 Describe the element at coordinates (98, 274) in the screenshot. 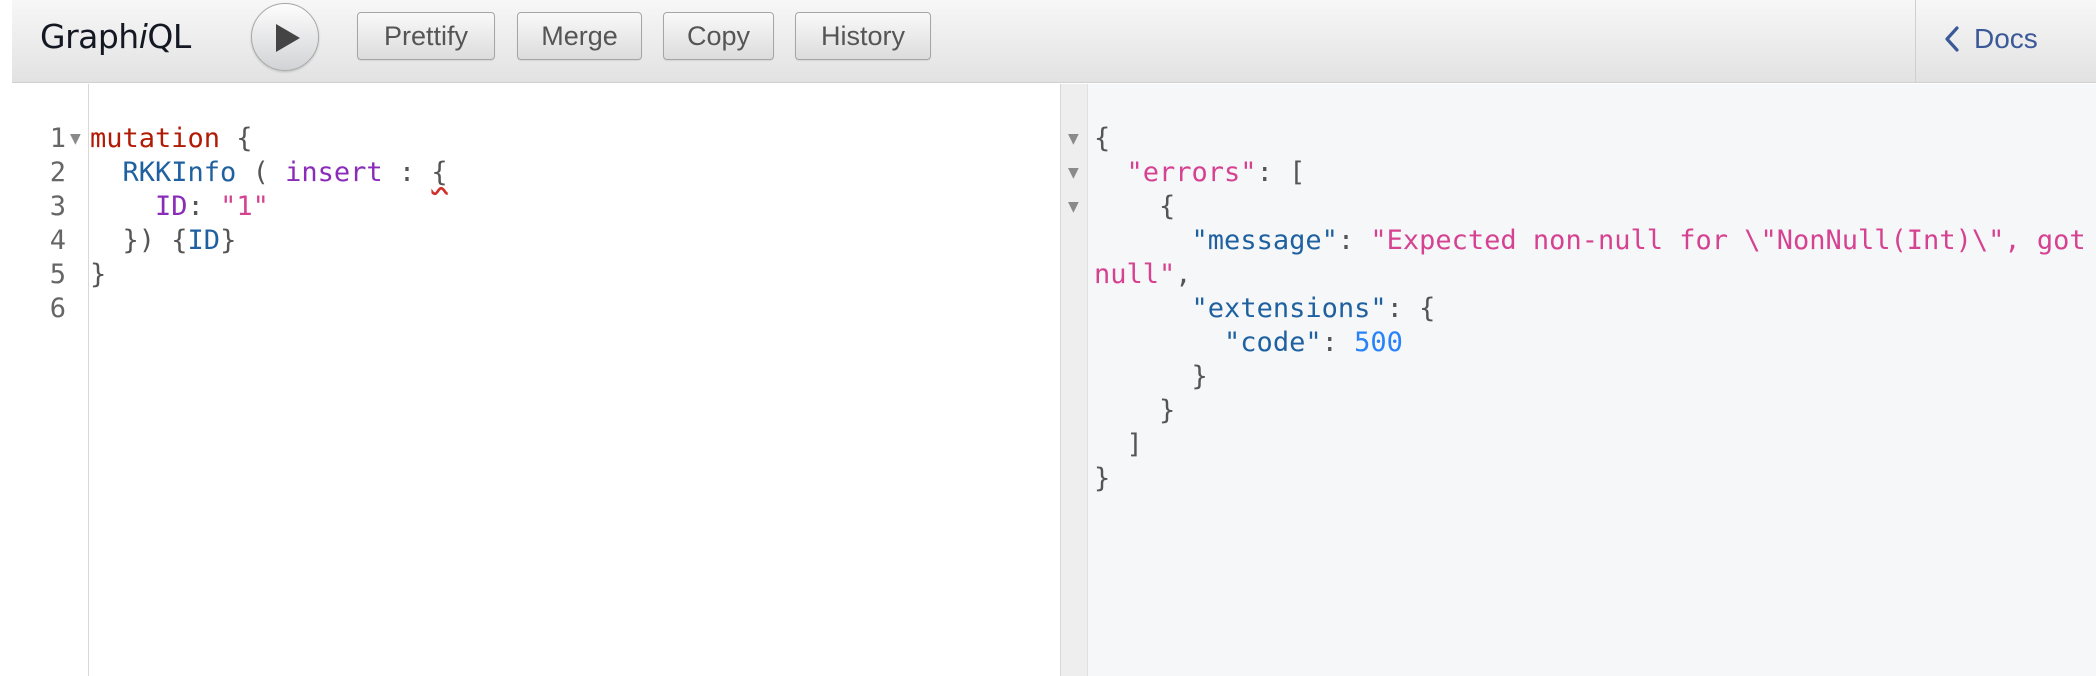

I see `code-line: }` at that location.